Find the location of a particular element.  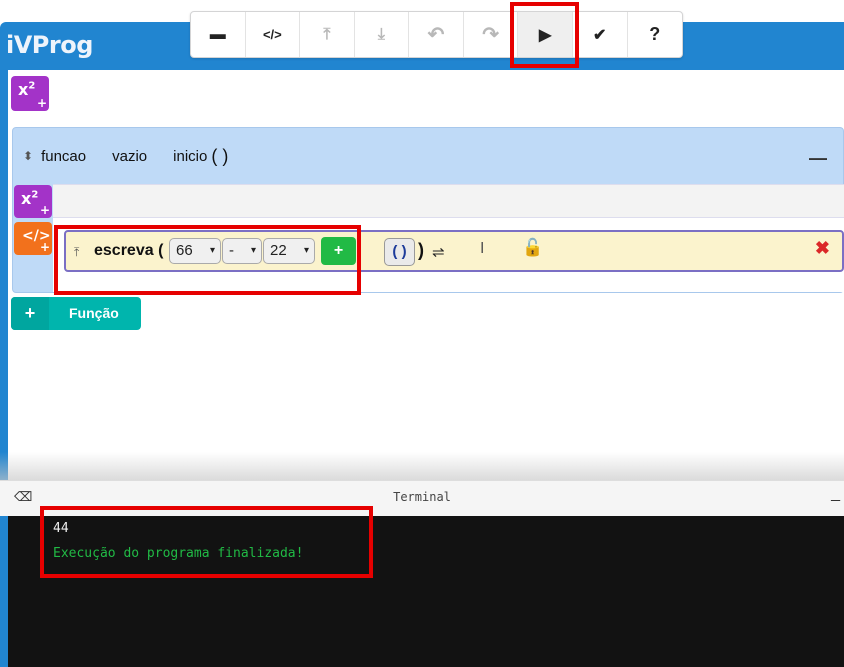

left-frame is located at coordinates (4, 280).